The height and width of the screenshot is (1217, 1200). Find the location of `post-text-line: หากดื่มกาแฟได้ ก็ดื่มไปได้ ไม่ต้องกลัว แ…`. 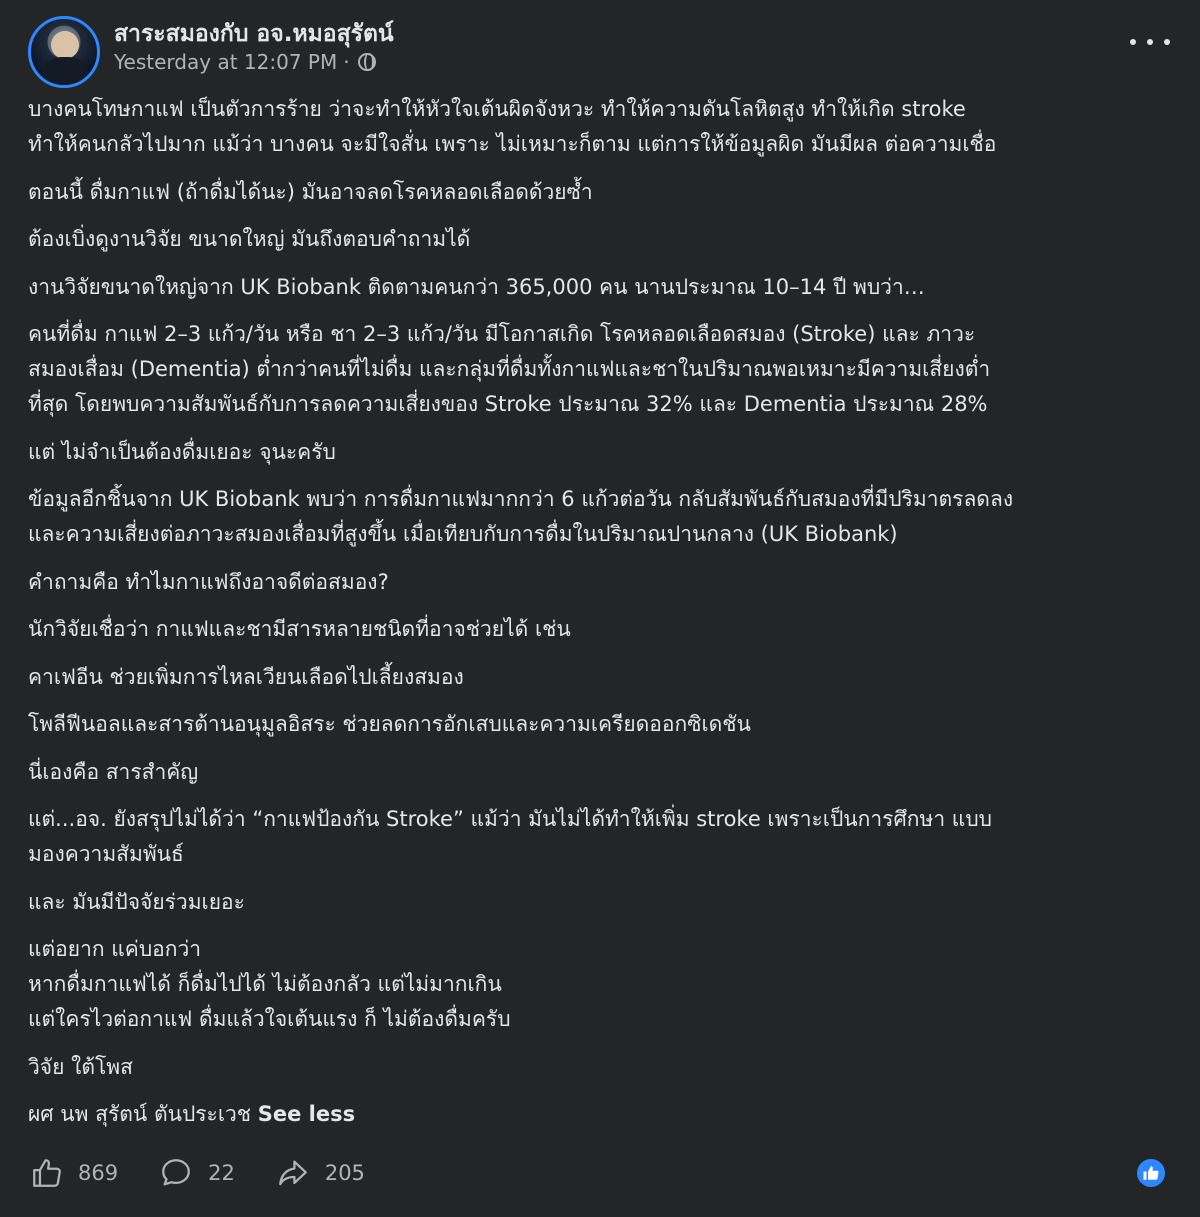

post-text-line: หากดื่มกาแฟได้ ก็ดื่มไปได้ ไม่ต้องกลัว แ… is located at coordinates (265, 984).